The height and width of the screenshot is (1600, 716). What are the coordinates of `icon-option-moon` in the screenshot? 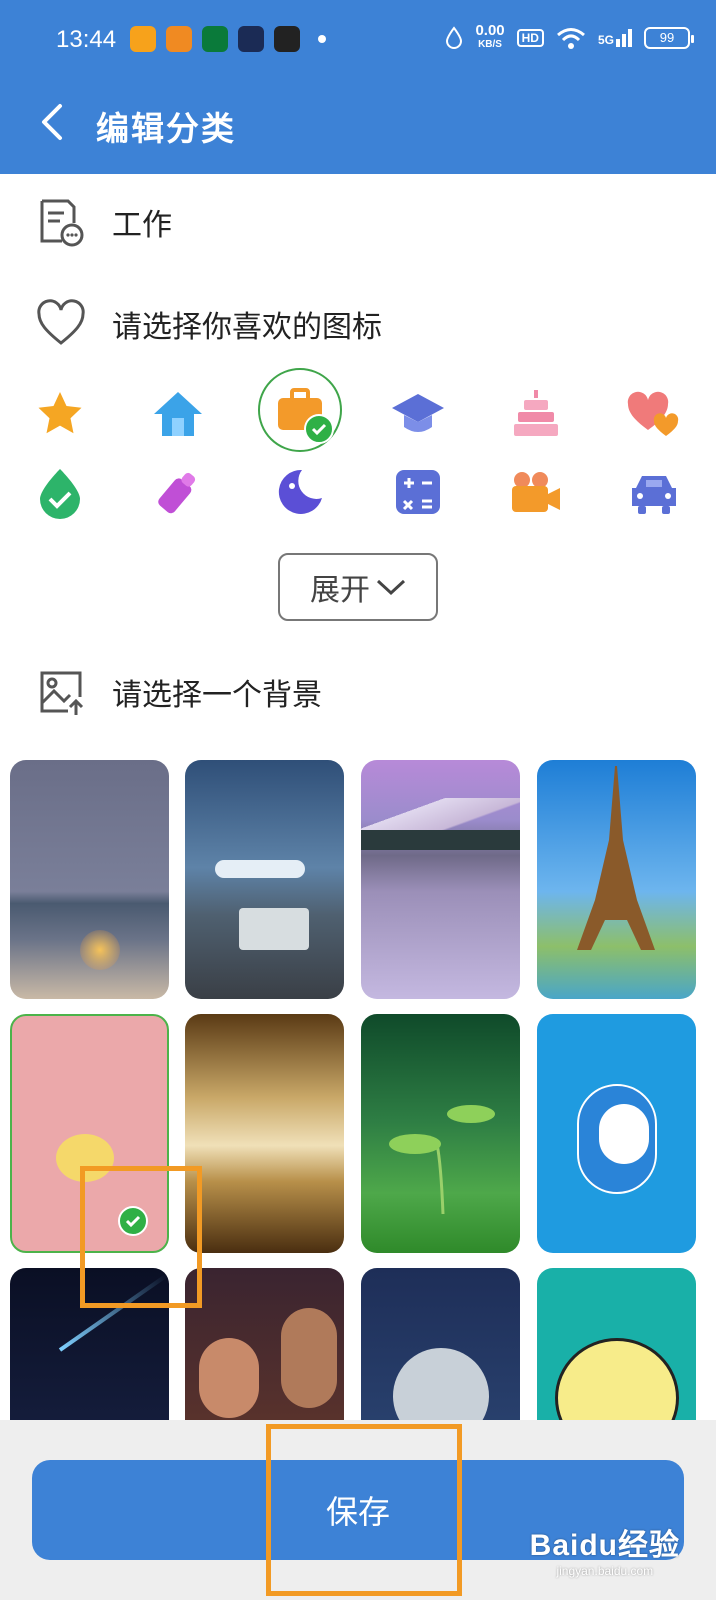 It's located at (300, 492).